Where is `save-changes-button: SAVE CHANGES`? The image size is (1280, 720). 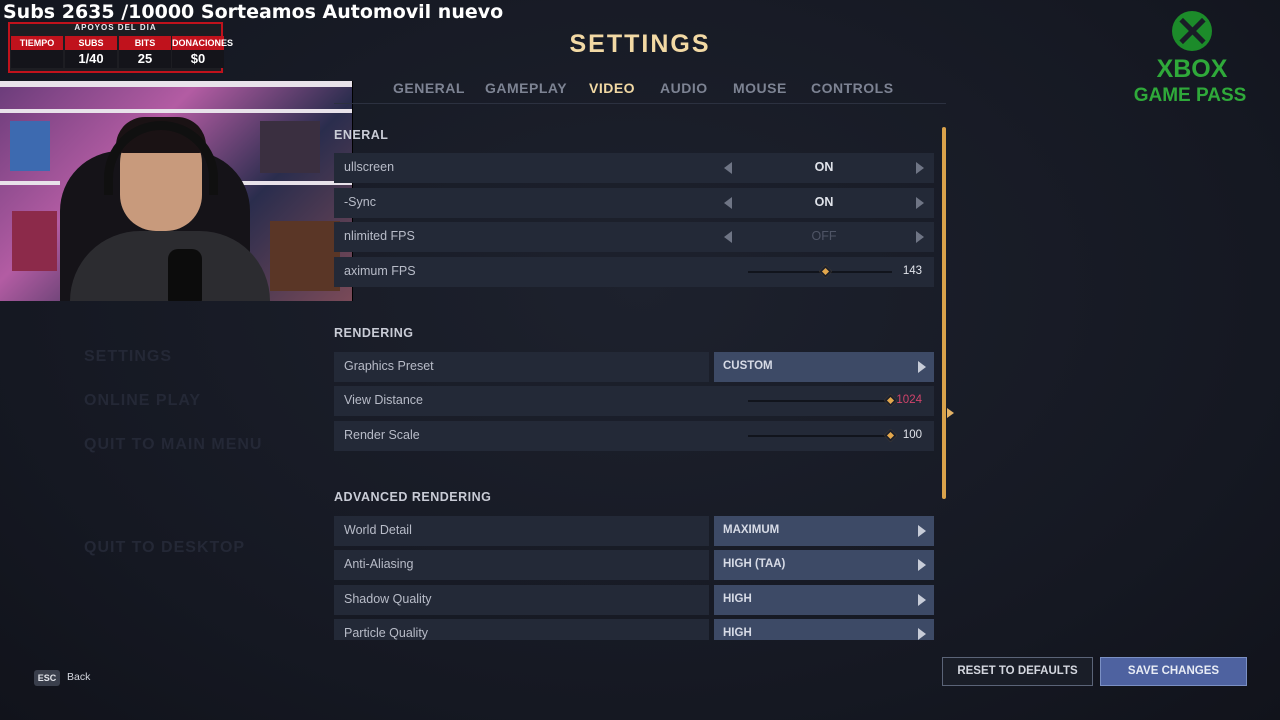 save-changes-button: SAVE CHANGES is located at coordinates (1173, 671).